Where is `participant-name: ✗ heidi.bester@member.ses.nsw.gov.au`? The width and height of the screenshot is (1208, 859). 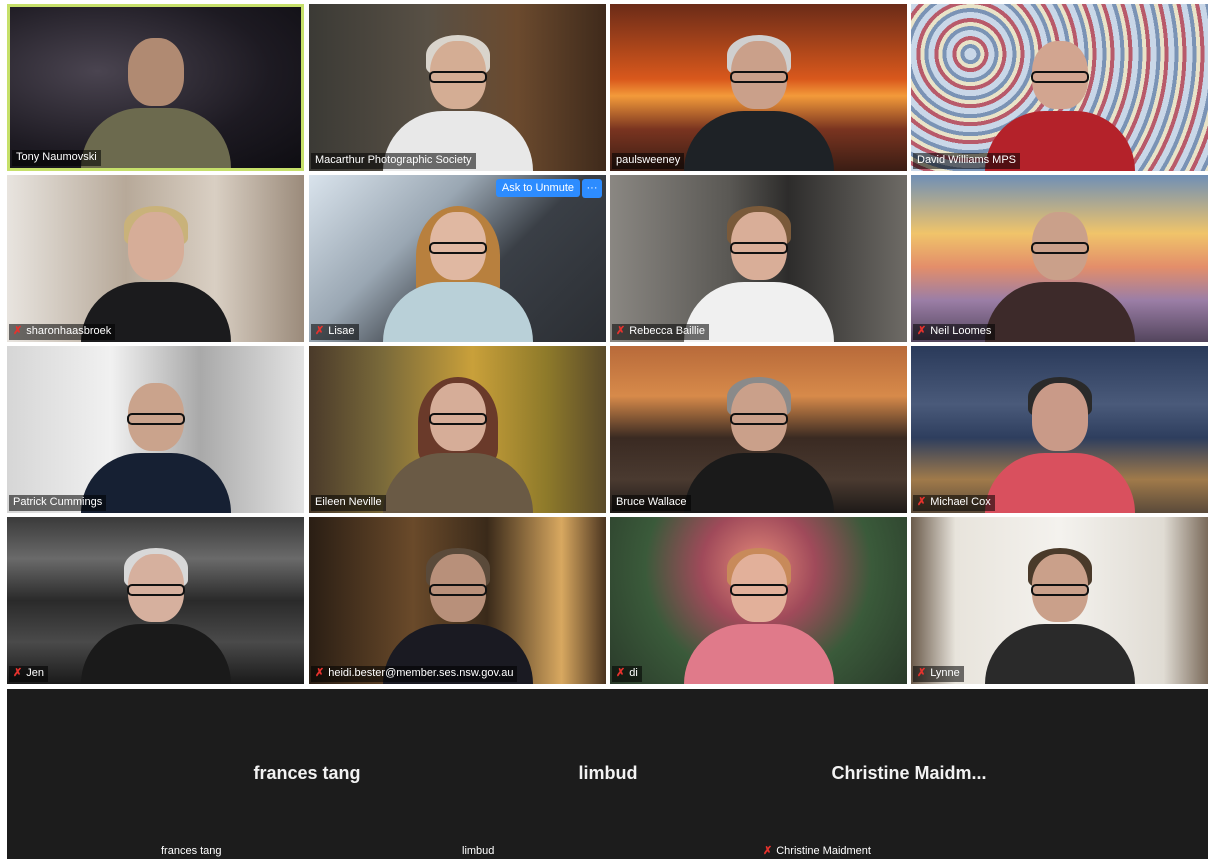
participant-name: ✗ heidi.bester@member.ses.nsw.gov.au is located at coordinates (414, 674).